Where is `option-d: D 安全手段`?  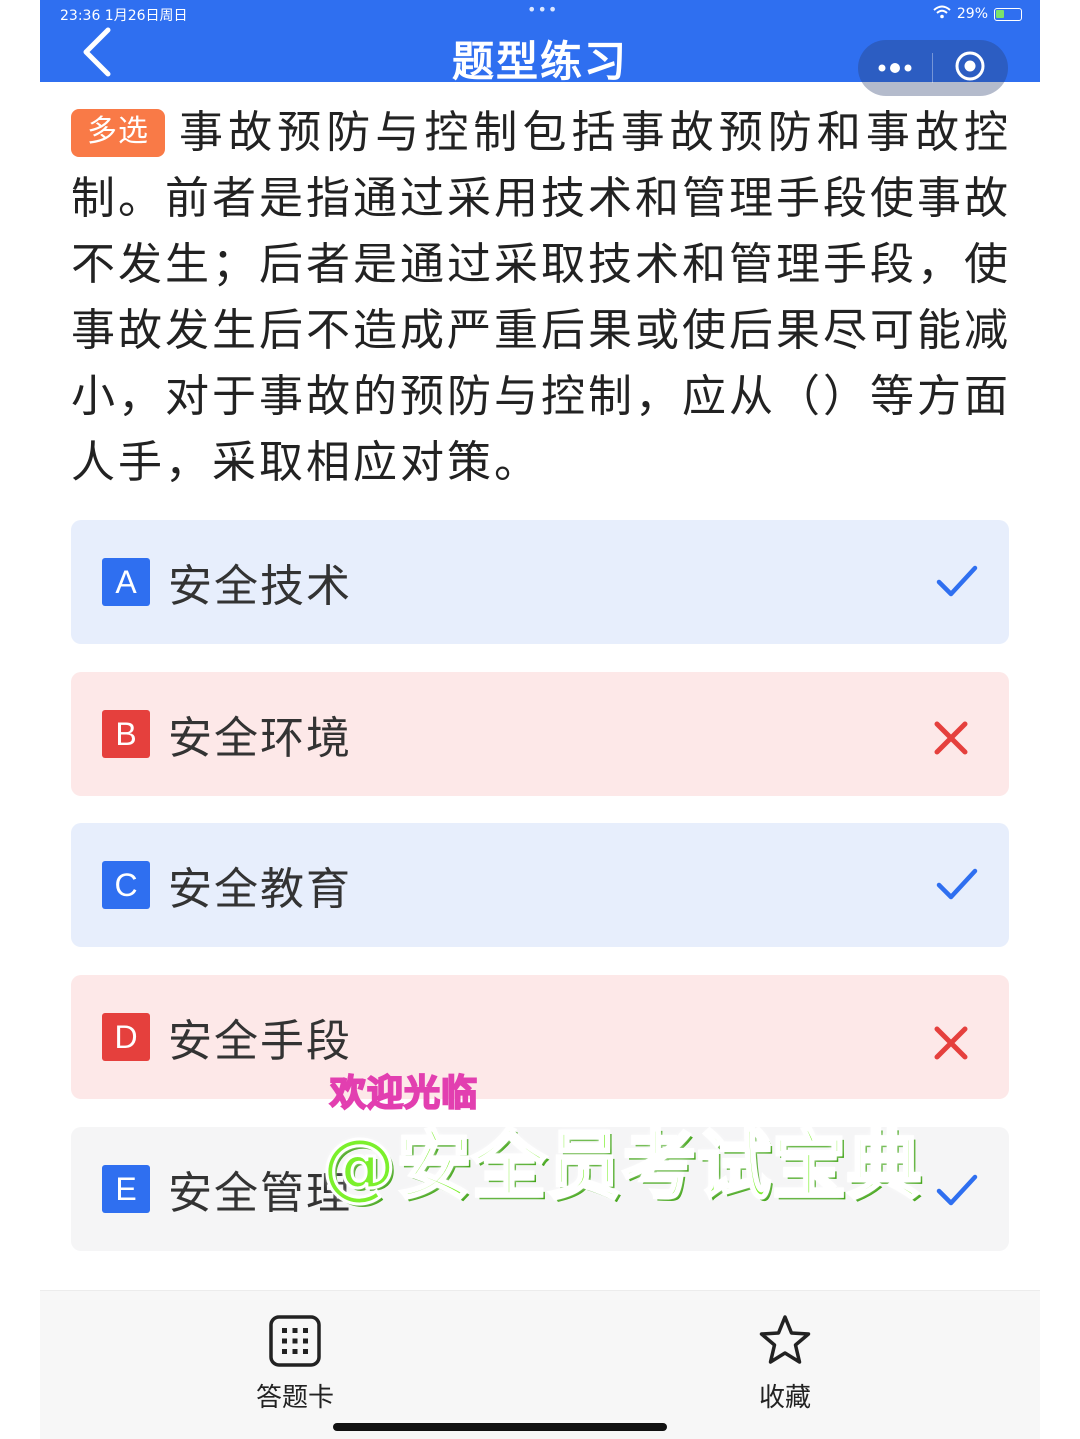
option-d: D 安全手段 is located at coordinates (540, 1037).